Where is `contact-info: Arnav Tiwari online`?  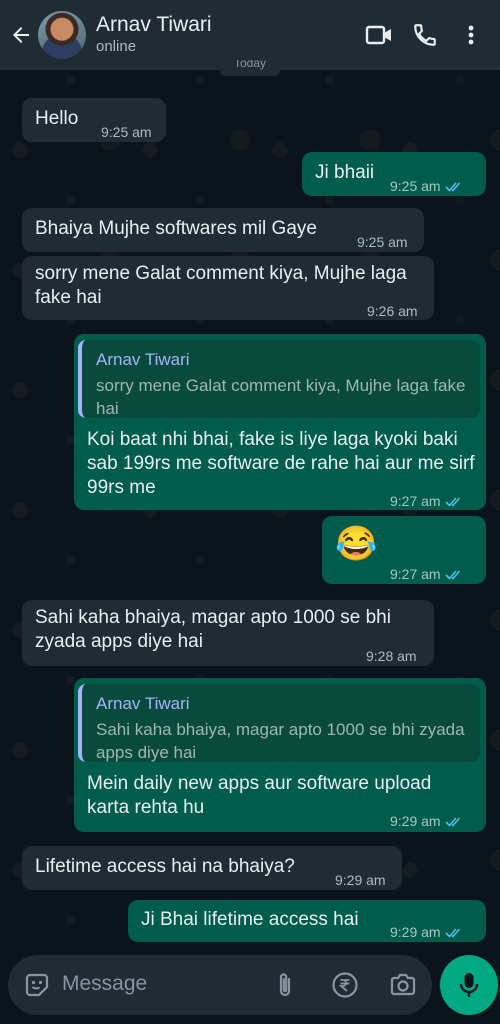 contact-info: Arnav Tiwari online is located at coordinates (226, 35).